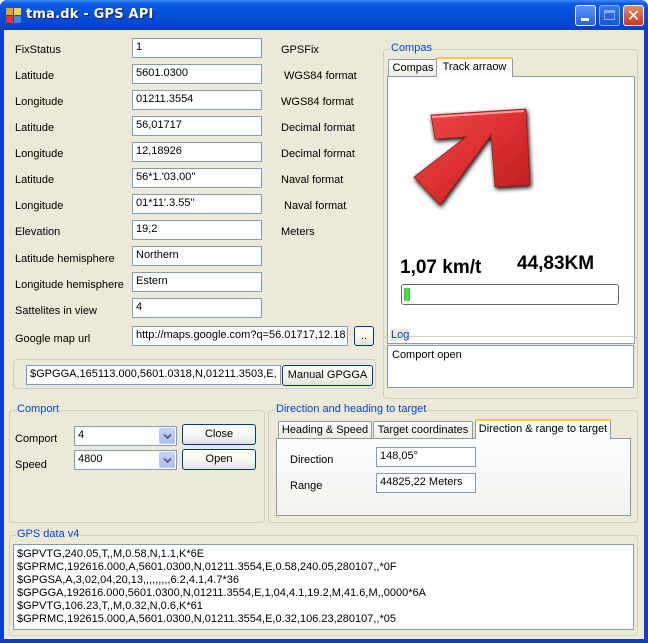 Image resolution: width=648 pixels, height=643 pixels. Describe the element at coordinates (400, 335) in the screenshot. I see `log-group-title: Log` at that location.